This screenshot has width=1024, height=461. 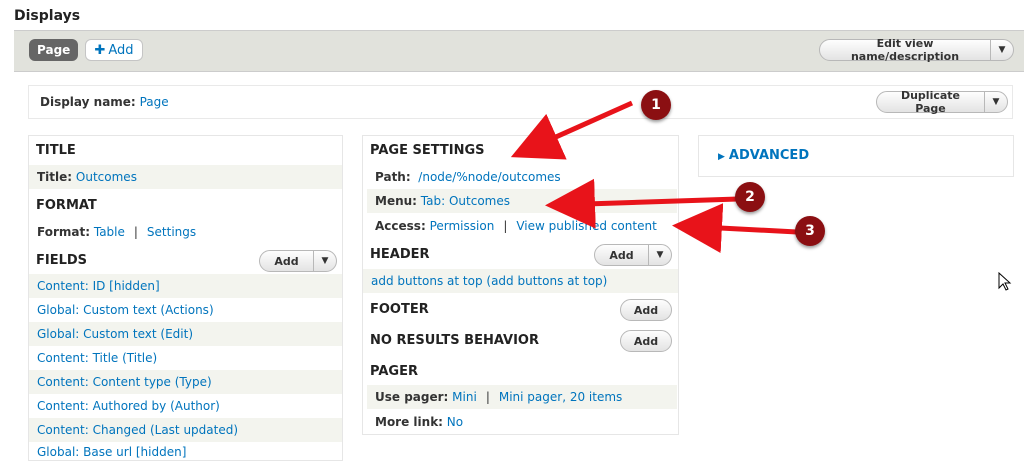 What do you see at coordinates (185, 286) in the screenshot?
I see `field-item: Content: ID [hidden]` at bounding box center [185, 286].